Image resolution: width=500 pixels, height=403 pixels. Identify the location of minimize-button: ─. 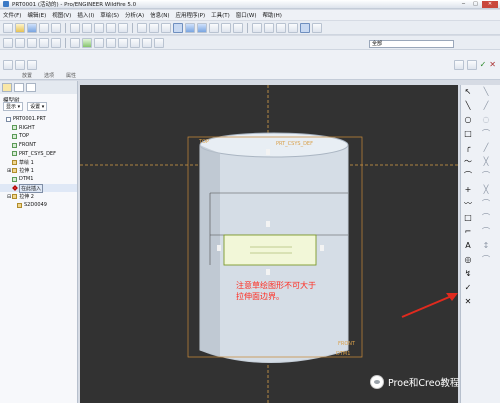
(463, 4).